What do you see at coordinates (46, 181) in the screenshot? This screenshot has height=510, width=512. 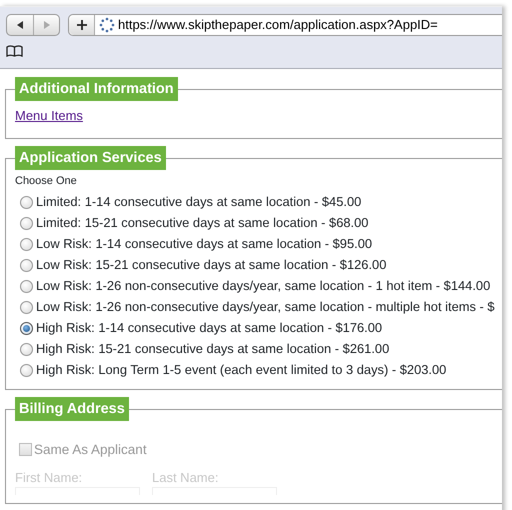 I see `prompt-label: Choose One` at bounding box center [46, 181].